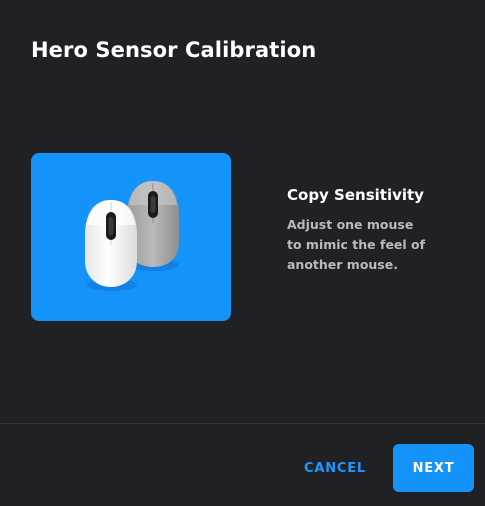 This screenshot has height=506, width=485. I want to click on white-mouse-icon, so click(111, 245).